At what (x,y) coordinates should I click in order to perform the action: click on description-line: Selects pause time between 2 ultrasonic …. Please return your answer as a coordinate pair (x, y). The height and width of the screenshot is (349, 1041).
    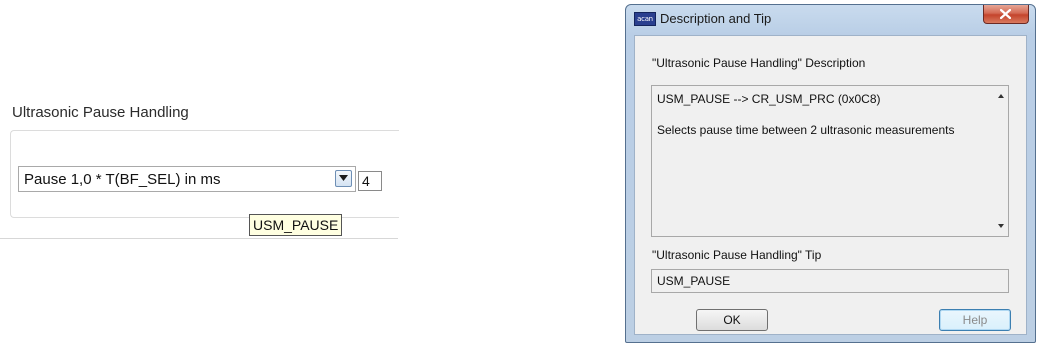
    Looking at the image, I should click on (806, 130).